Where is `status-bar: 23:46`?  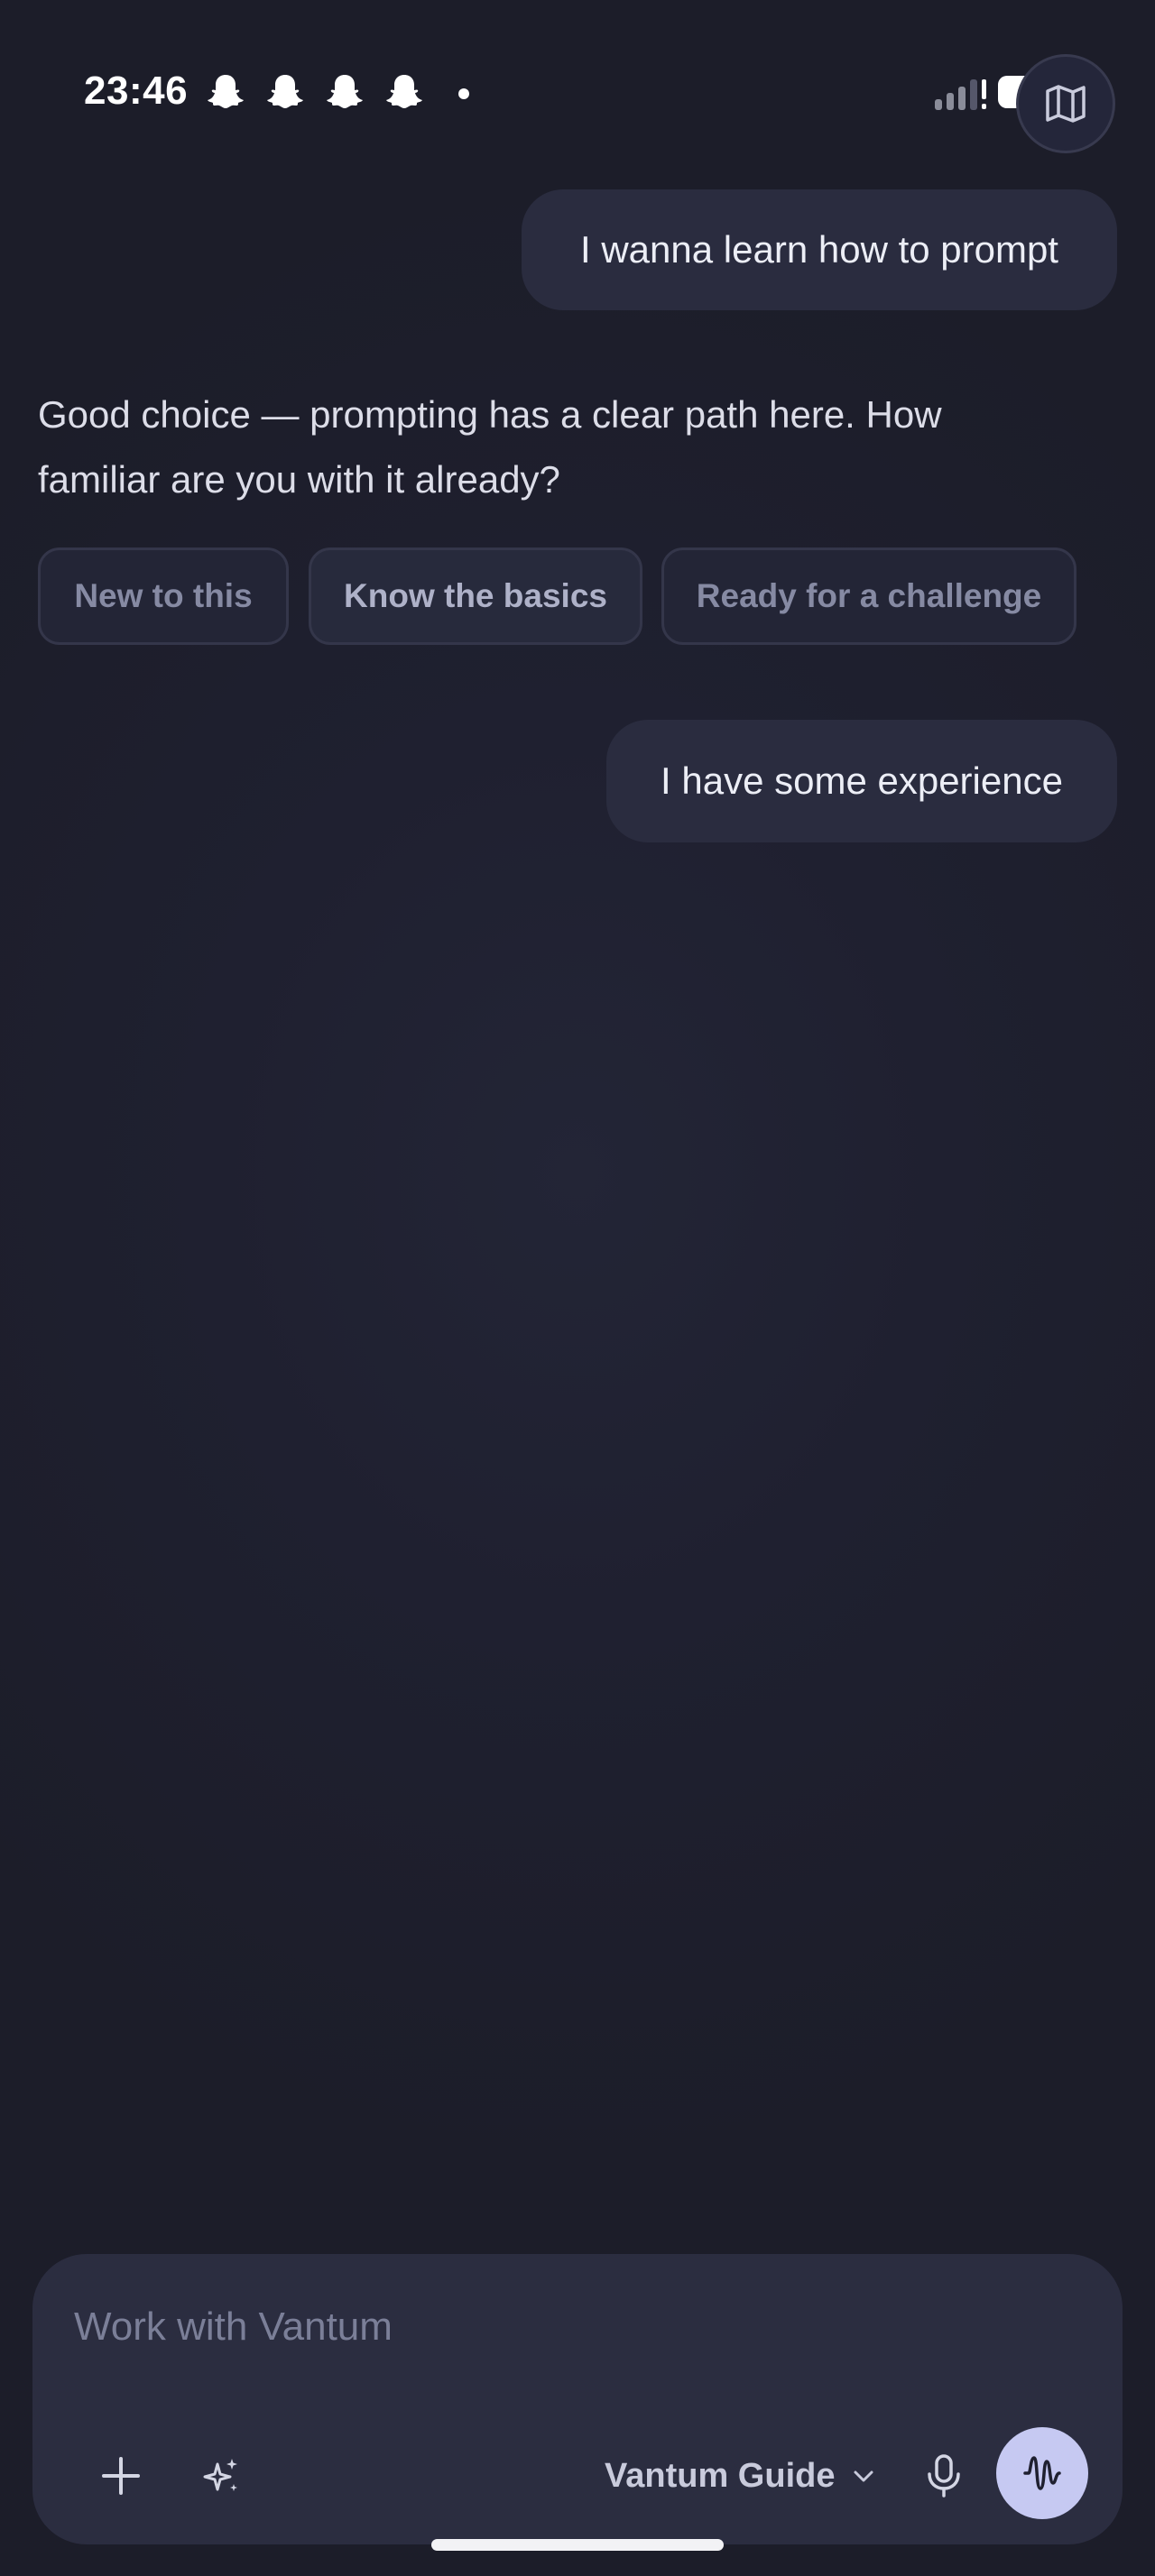 status-bar: 23:46 is located at coordinates (577, 103).